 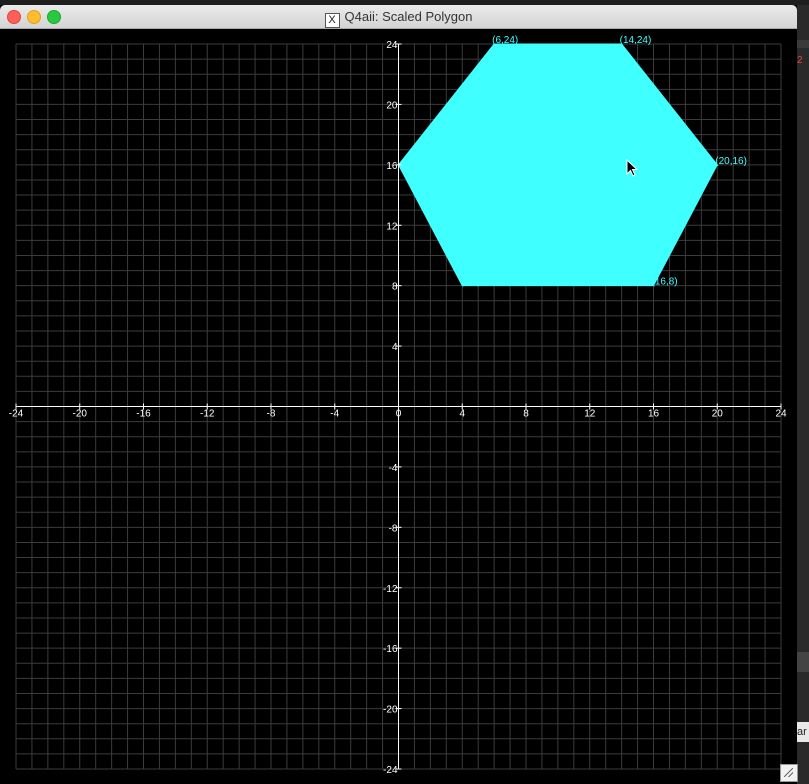 I want to click on y-tick-label: -16, so click(x=390, y=649).